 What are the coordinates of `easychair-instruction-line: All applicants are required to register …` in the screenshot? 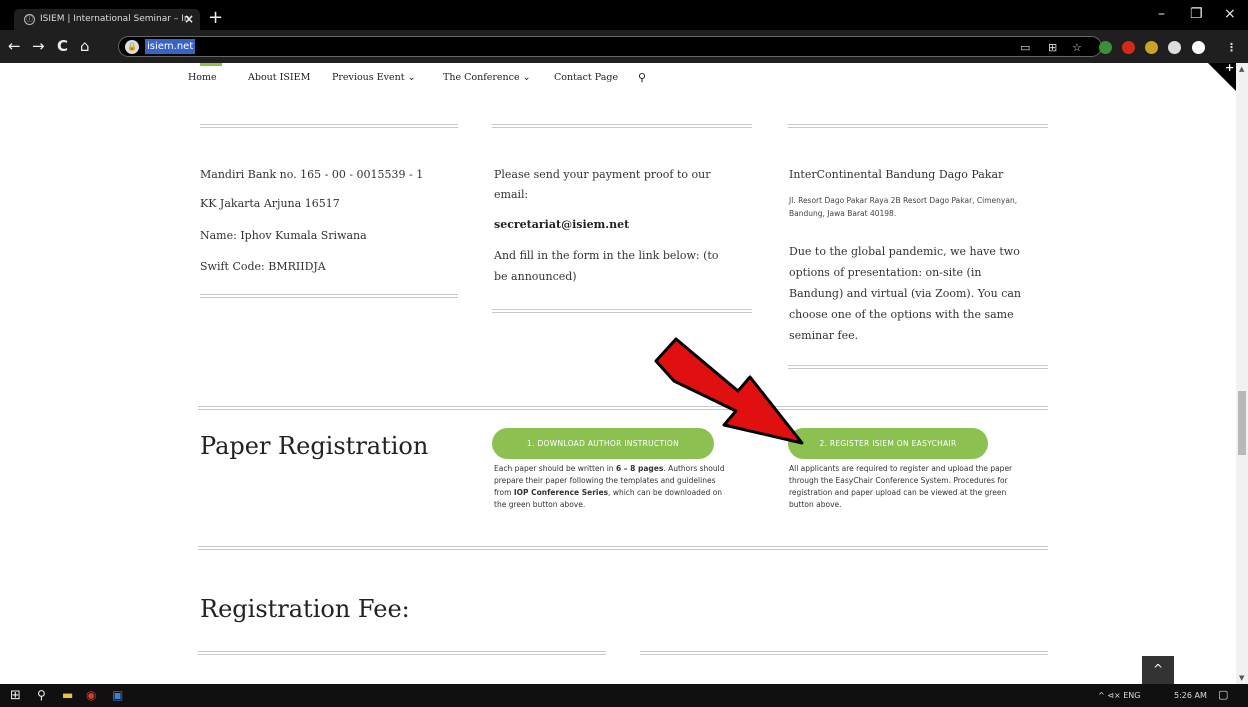 It's located at (901, 468).